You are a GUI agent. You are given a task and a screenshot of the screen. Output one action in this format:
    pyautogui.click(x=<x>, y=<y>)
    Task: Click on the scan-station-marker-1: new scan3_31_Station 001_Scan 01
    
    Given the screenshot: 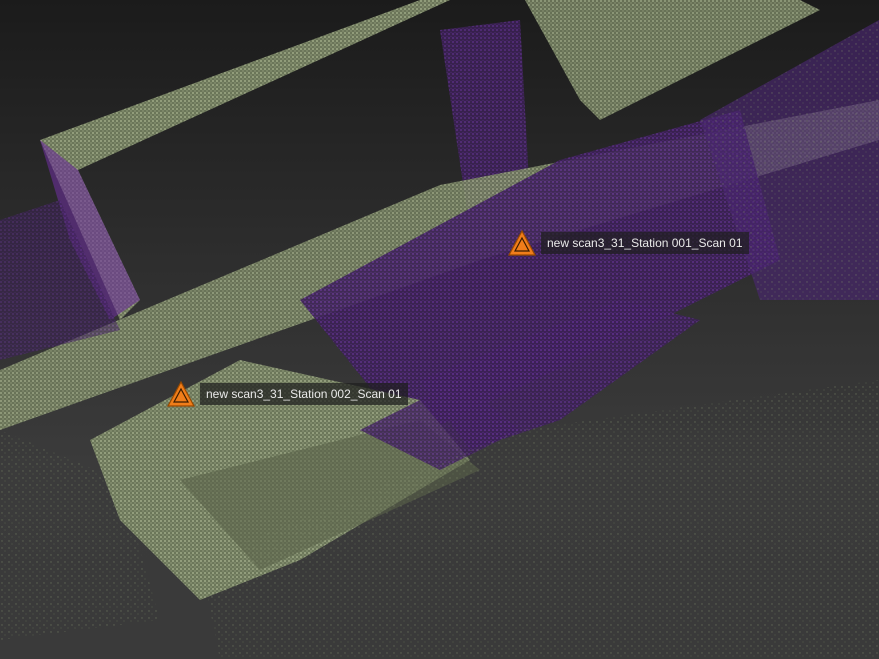 What is the action you would take?
    pyautogui.click(x=628, y=243)
    